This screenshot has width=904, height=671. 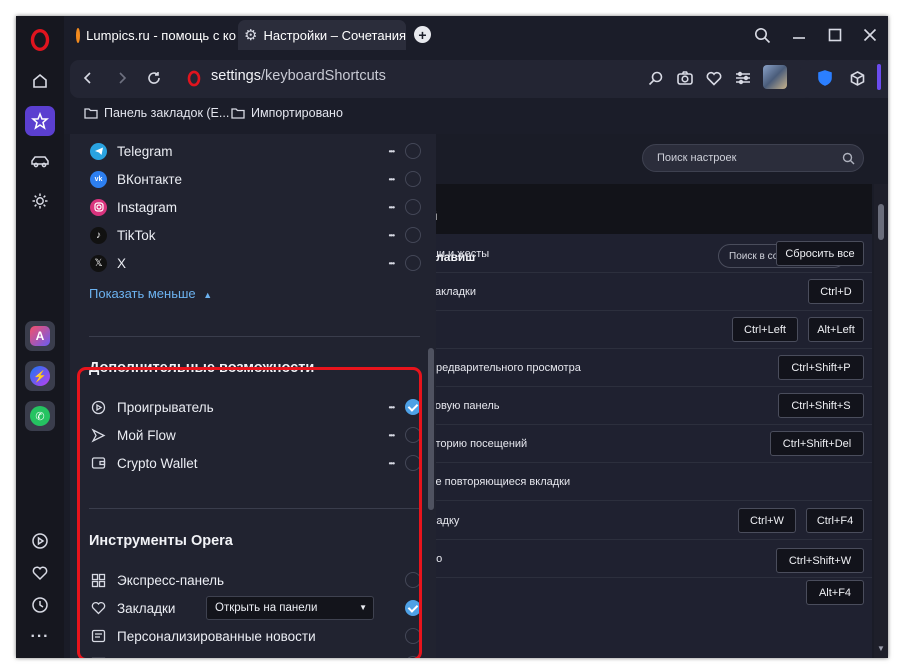 I want to click on url-text: settings/keyboardShortcuts, so click(x=298, y=76).